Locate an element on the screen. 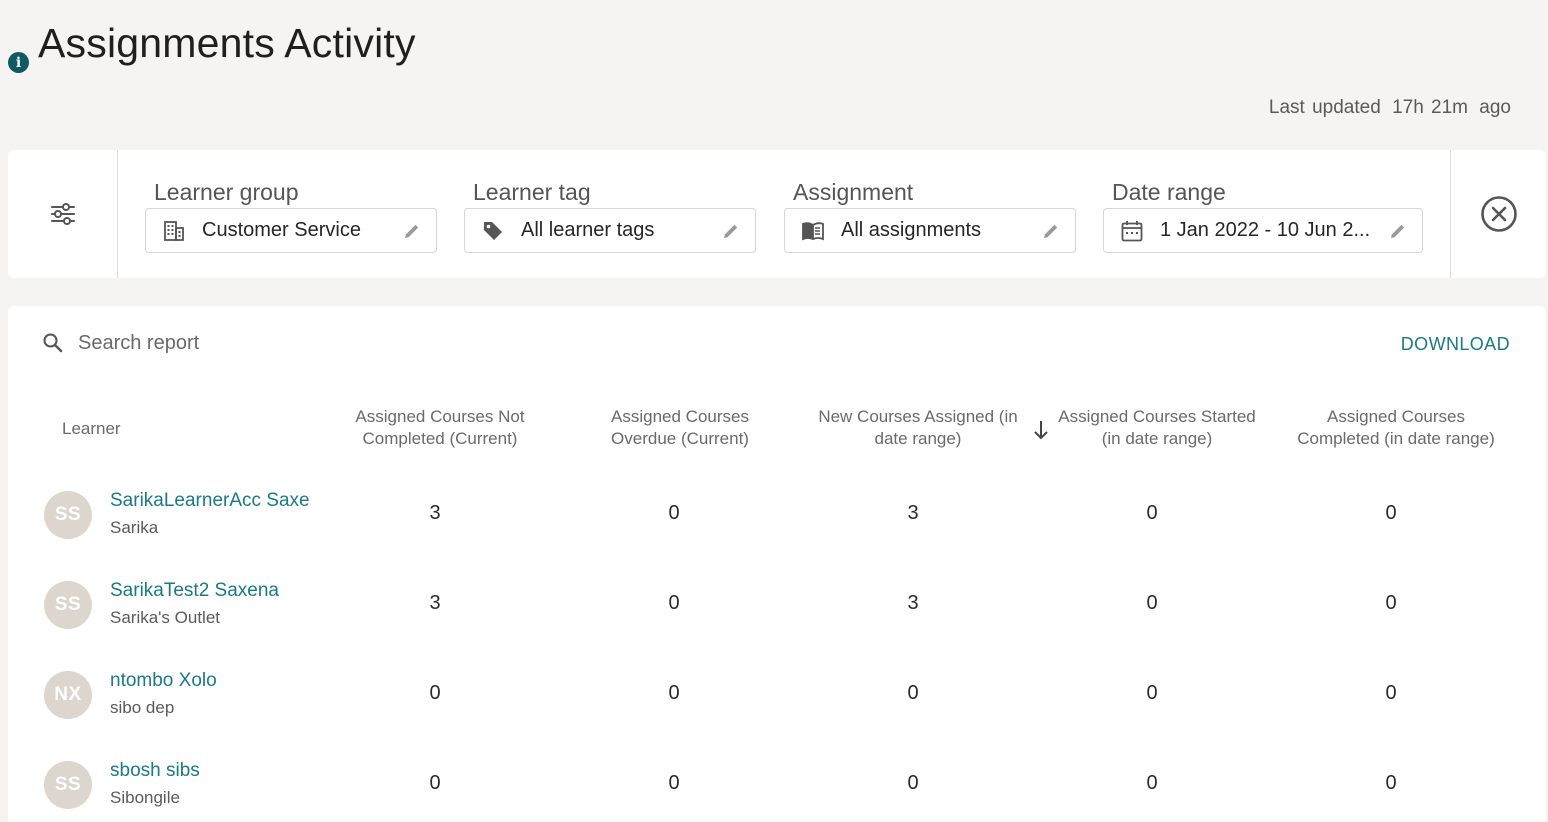 This screenshot has width=1548, height=822. filter-label: Learner tag is located at coordinates (532, 192).